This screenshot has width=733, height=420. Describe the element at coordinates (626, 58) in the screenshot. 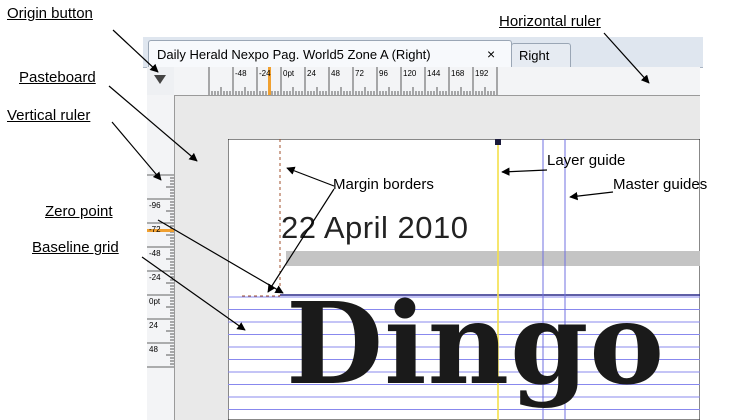

I see `arrow-horizontal-ruler` at that location.